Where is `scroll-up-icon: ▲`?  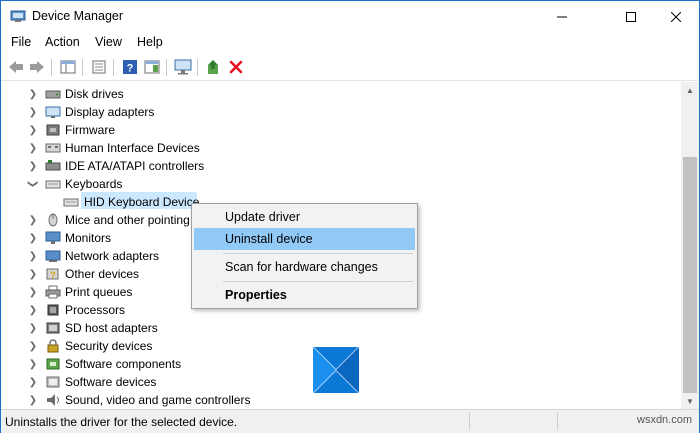 scroll-up-icon: ▲ is located at coordinates (690, 90).